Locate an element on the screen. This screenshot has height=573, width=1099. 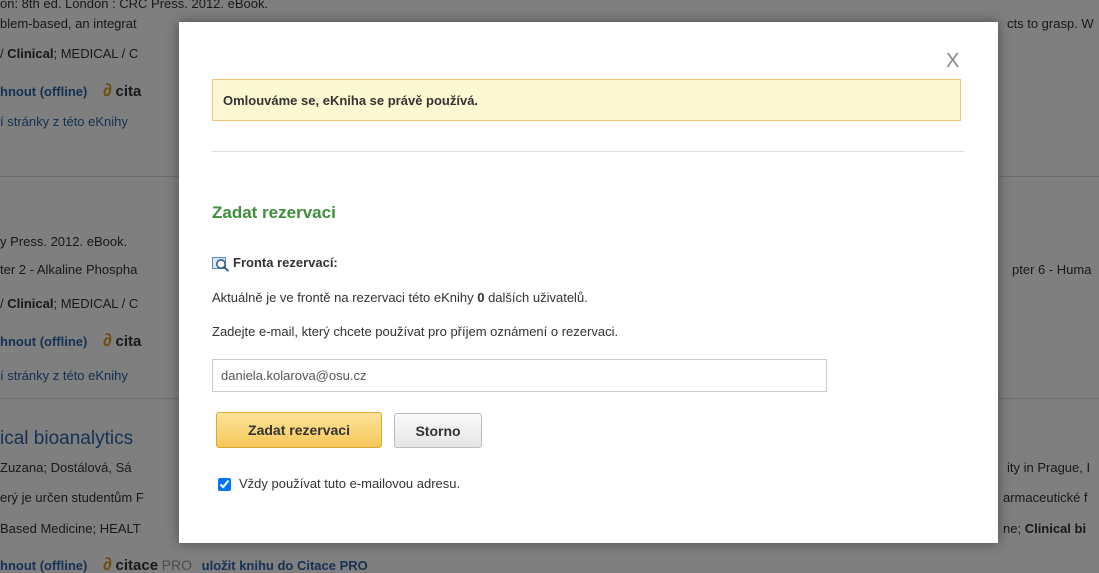
always-use-email-label: Vždy používat tuto e-mailovou adresu. is located at coordinates (350, 483).